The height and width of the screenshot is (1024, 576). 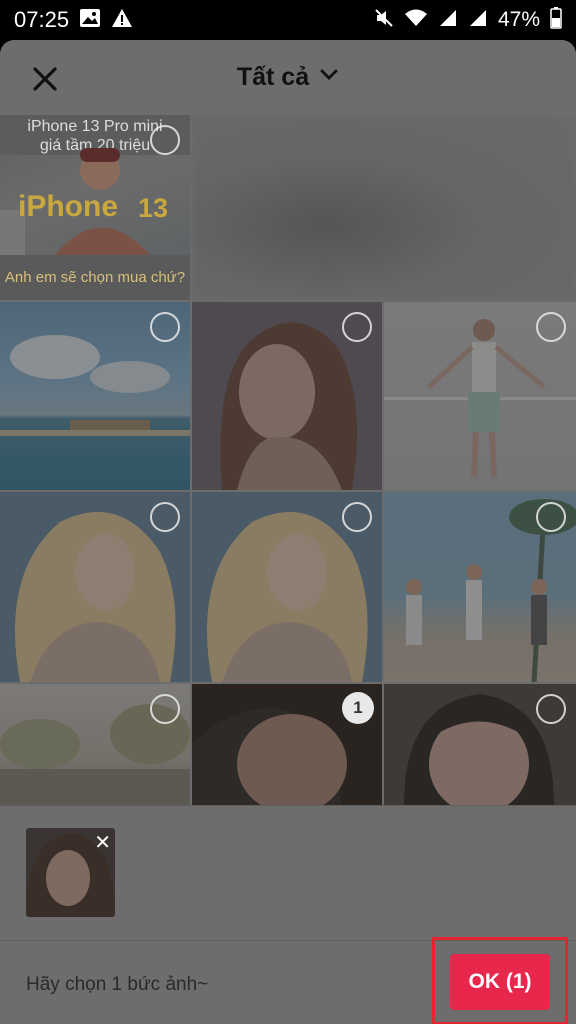 I want to click on promo-caption-bottom: Anh em sẽ chọn mua chứ?, so click(x=95, y=277).